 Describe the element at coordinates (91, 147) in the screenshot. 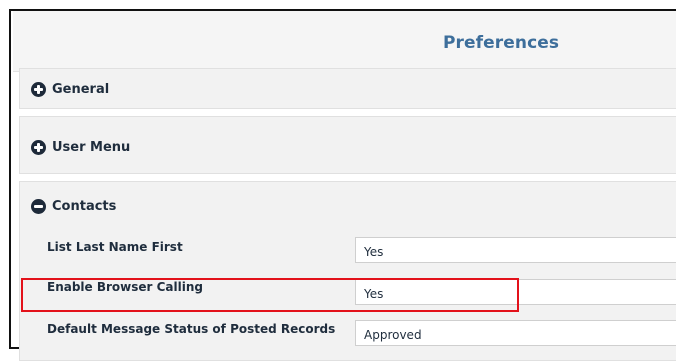

I see `section-user-menu-title: User Menu` at that location.